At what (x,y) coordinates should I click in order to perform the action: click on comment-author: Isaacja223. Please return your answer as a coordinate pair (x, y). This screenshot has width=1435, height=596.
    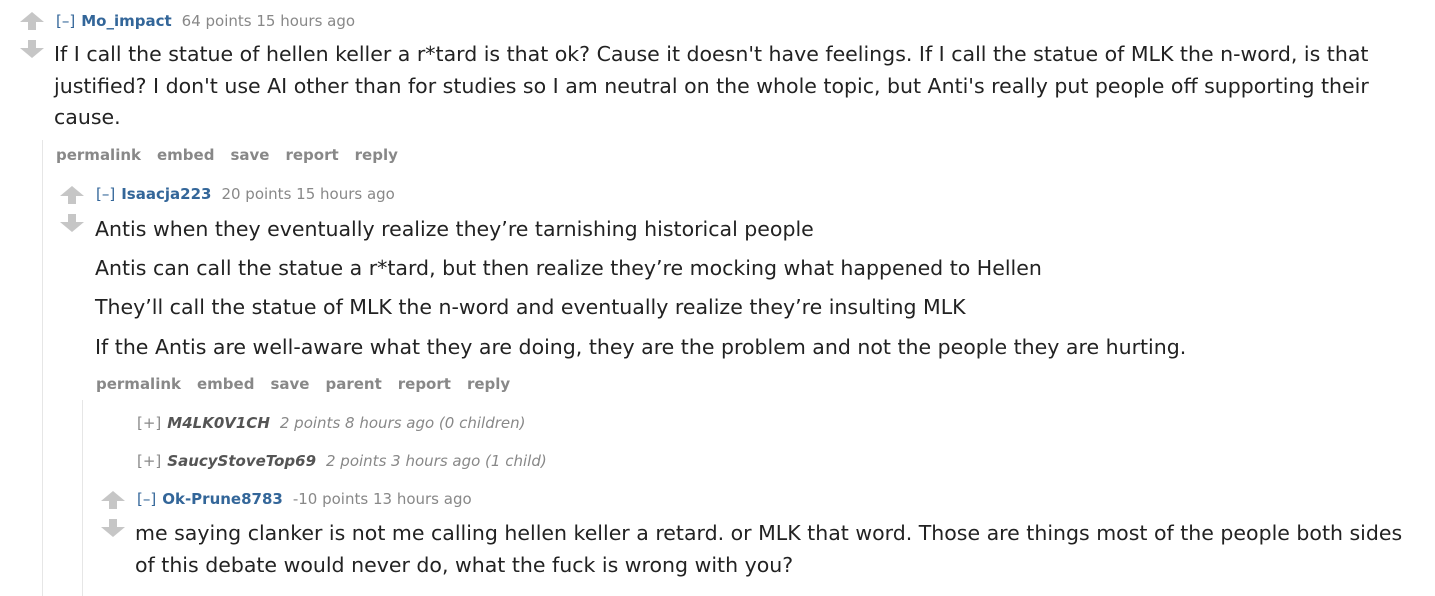
    Looking at the image, I should click on (166, 194).